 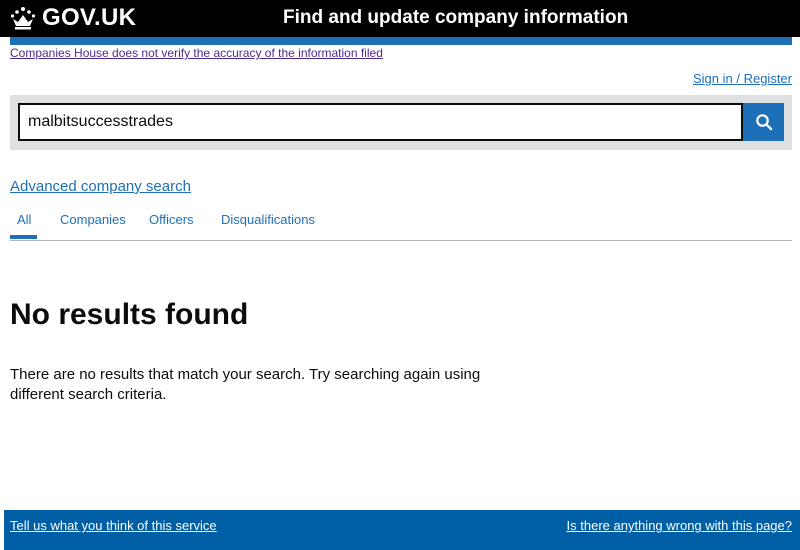 I want to click on service-name: Find and update company information, so click(x=456, y=17).